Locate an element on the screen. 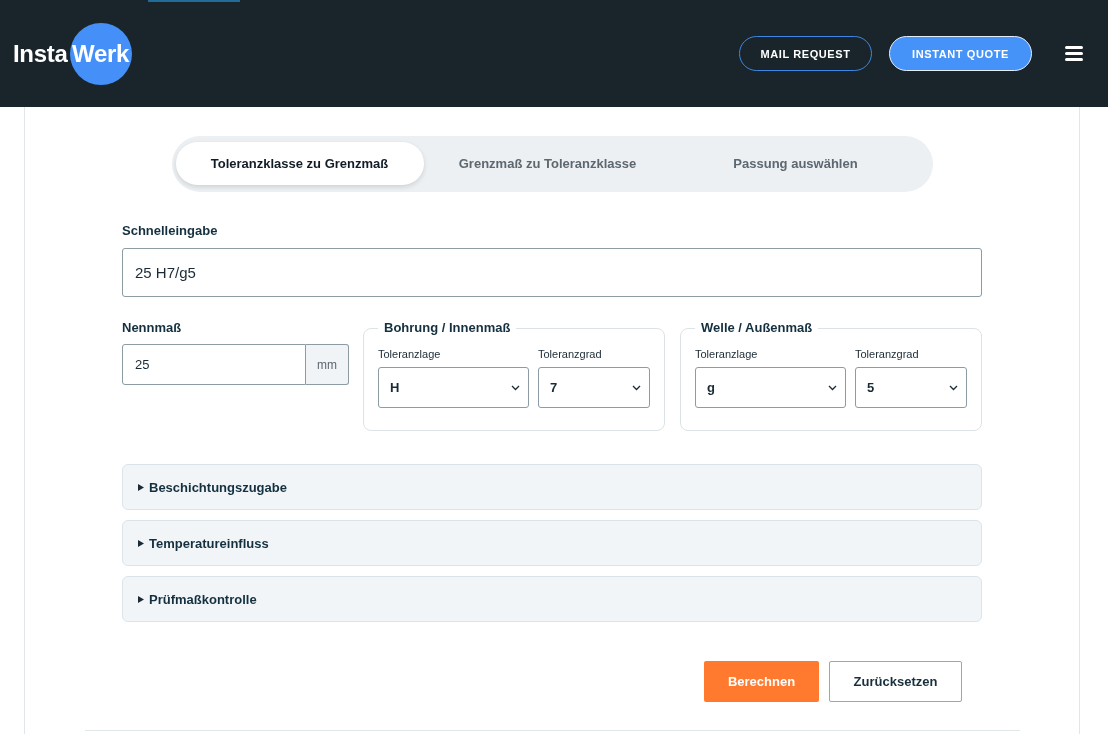 The height and width of the screenshot is (734, 1108). field-label: Nennmaß is located at coordinates (152, 328).